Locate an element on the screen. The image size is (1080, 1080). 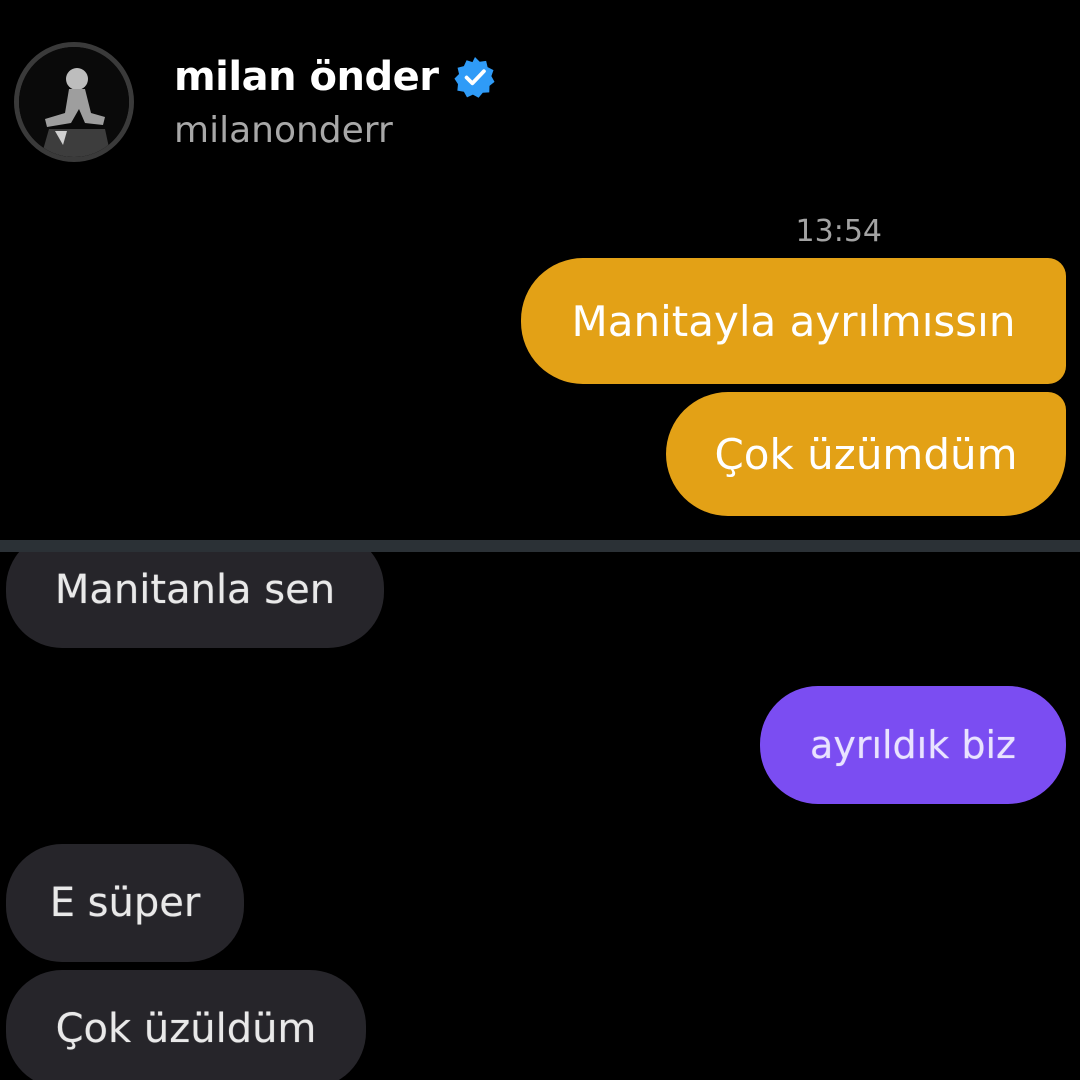
avatar is located at coordinates (74, 102).